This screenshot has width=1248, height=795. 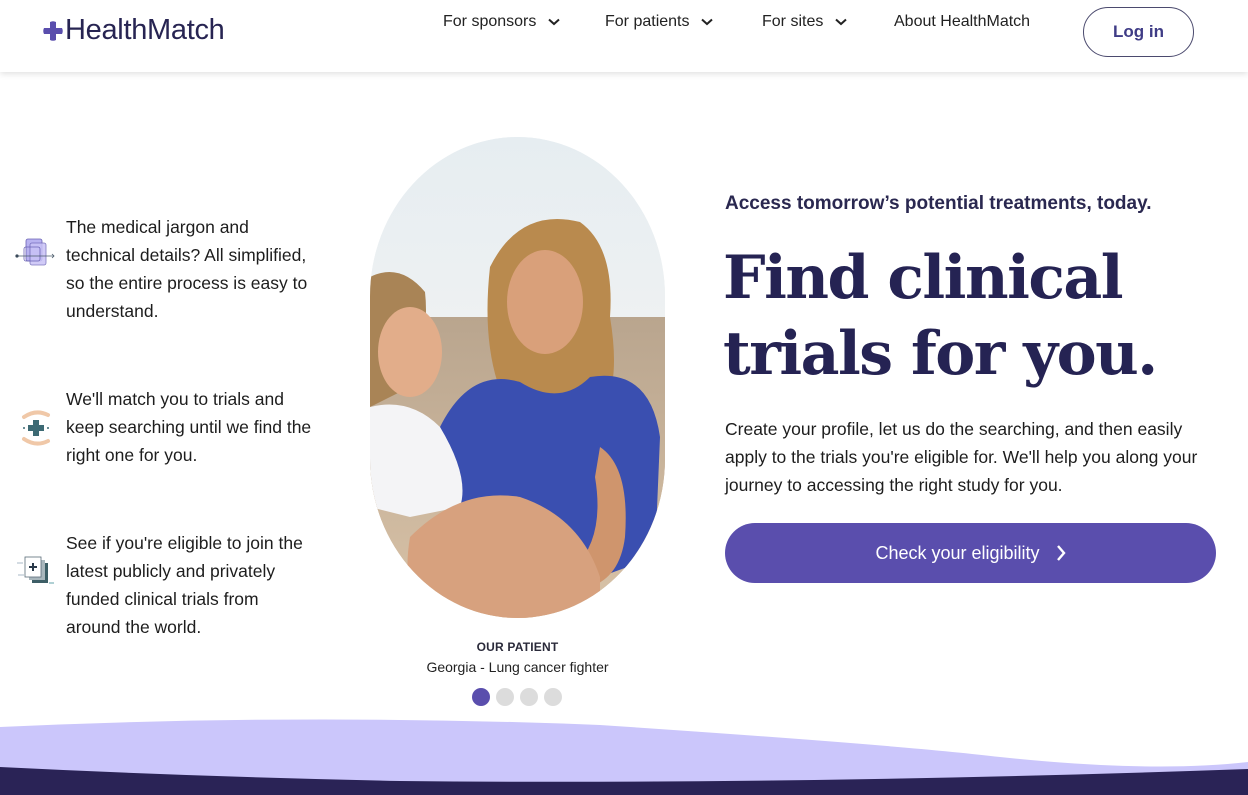 I want to click on testimonial-label: OUR PATIENT, so click(x=517, y=647).